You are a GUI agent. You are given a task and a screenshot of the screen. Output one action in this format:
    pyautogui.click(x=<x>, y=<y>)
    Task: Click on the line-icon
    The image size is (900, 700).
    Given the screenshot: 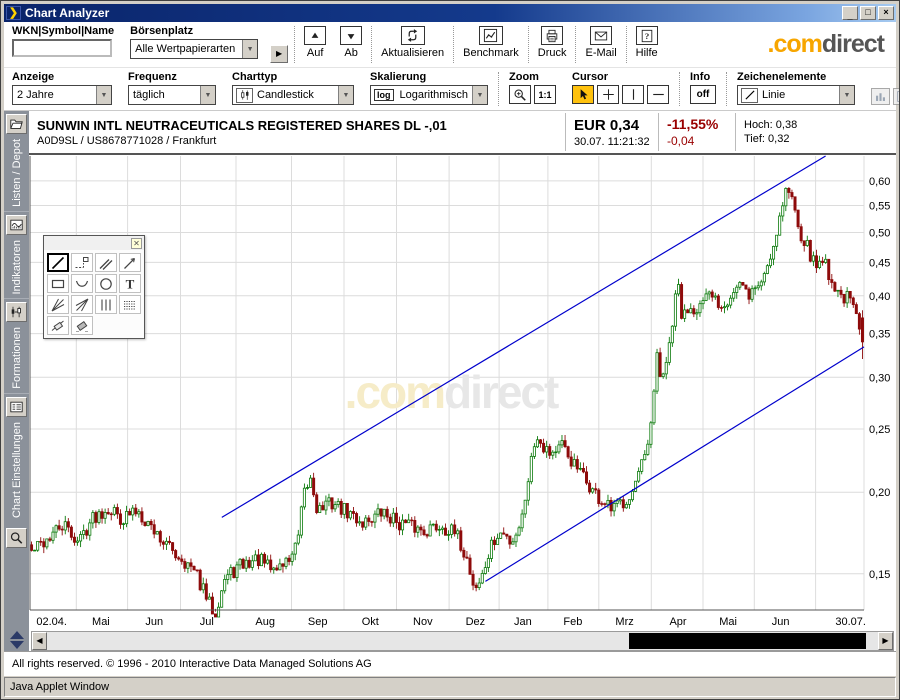 What is the action you would take?
    pyautogui.click(x=750, y=95)
    